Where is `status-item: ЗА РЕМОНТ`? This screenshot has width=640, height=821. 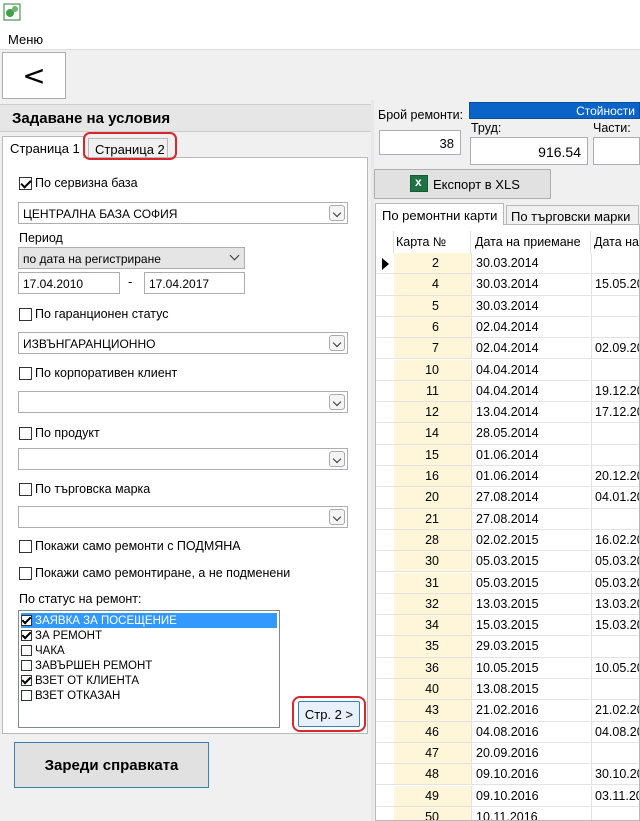
status-item: ЗА РЕМОНТ is located at coordinates (149, 635).